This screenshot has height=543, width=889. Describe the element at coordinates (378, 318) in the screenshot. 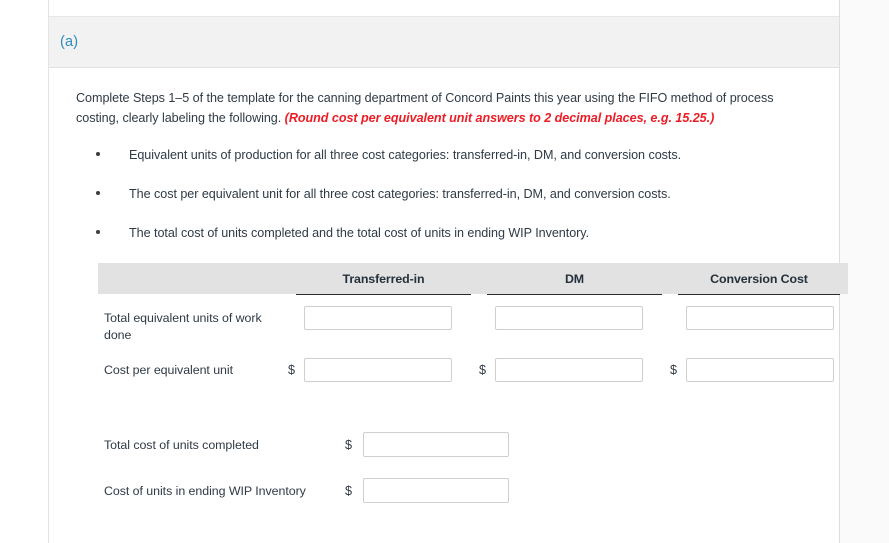

I see `input-total-units-transferred-in` at that location.